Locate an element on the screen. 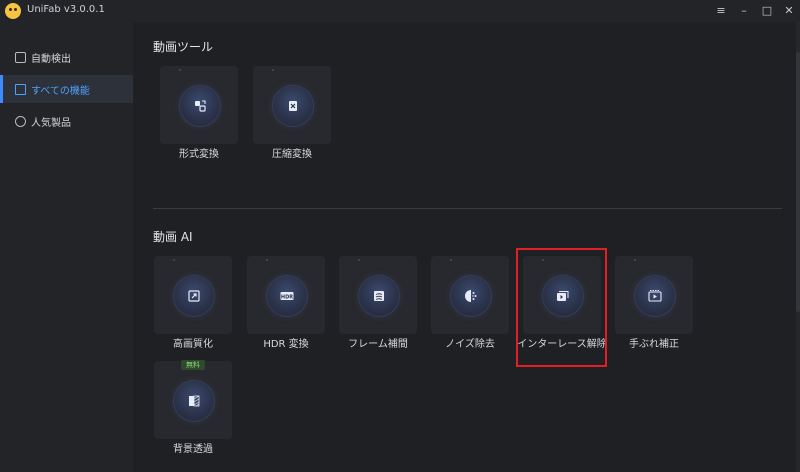  auto-detect-icon is located at coordinates (20, 57).